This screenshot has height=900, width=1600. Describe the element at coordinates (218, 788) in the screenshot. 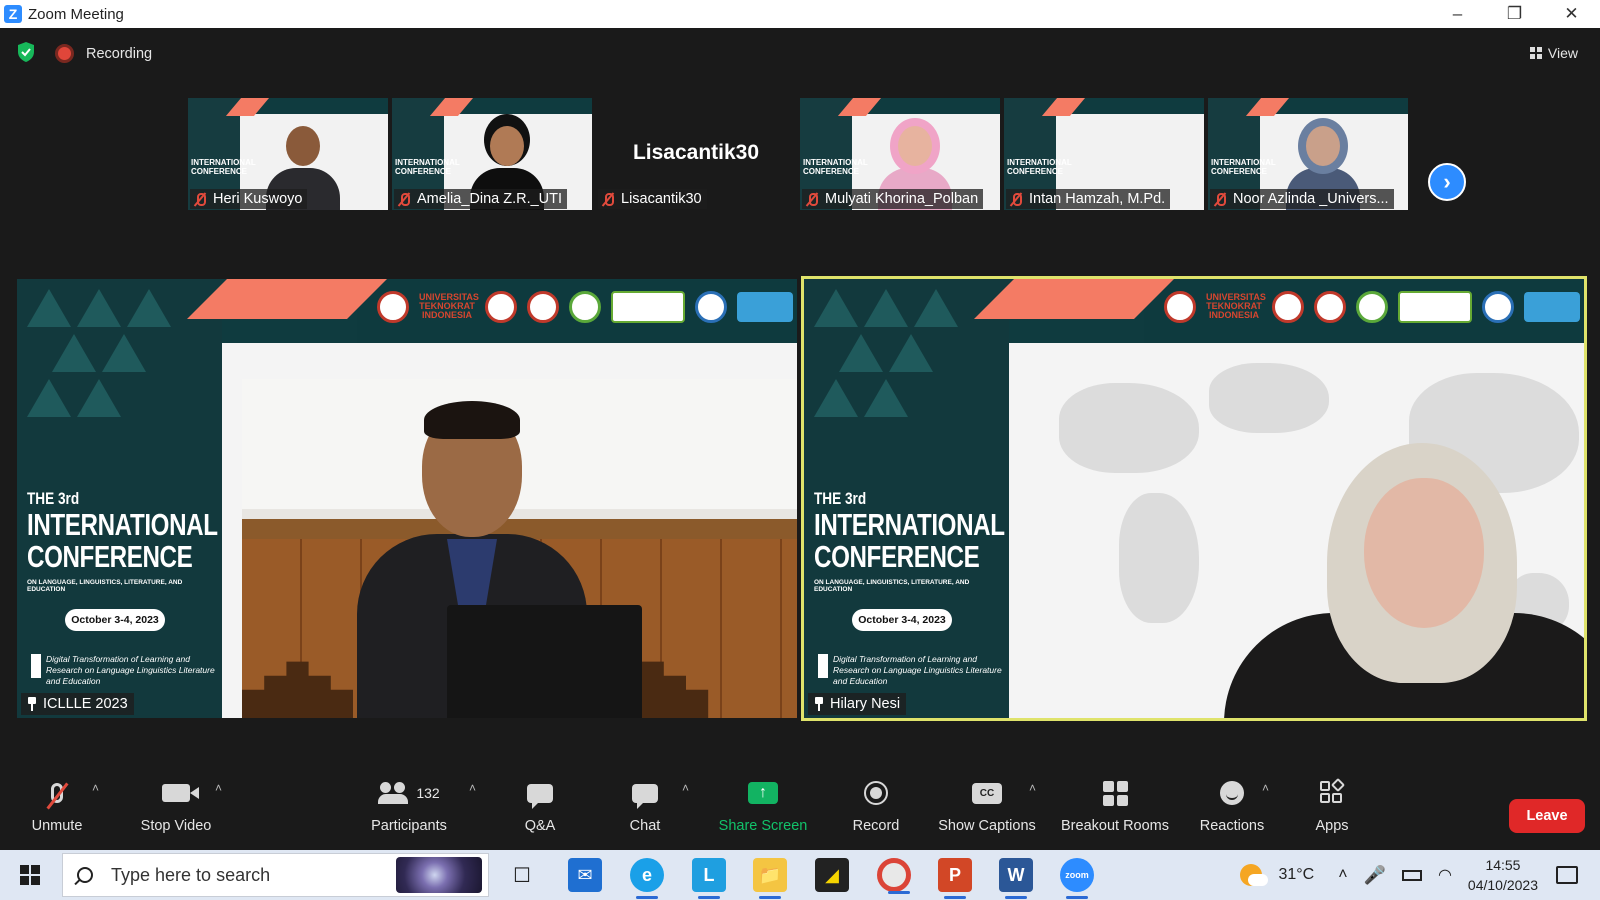

I see `video-options-chevron-icon: ˄` at that location.